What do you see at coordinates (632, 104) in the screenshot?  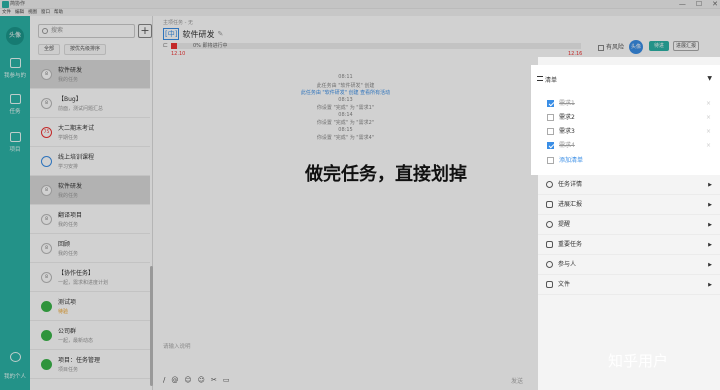 I see `checklist-item: 需求1 ×` at bounding box center [632, 104].